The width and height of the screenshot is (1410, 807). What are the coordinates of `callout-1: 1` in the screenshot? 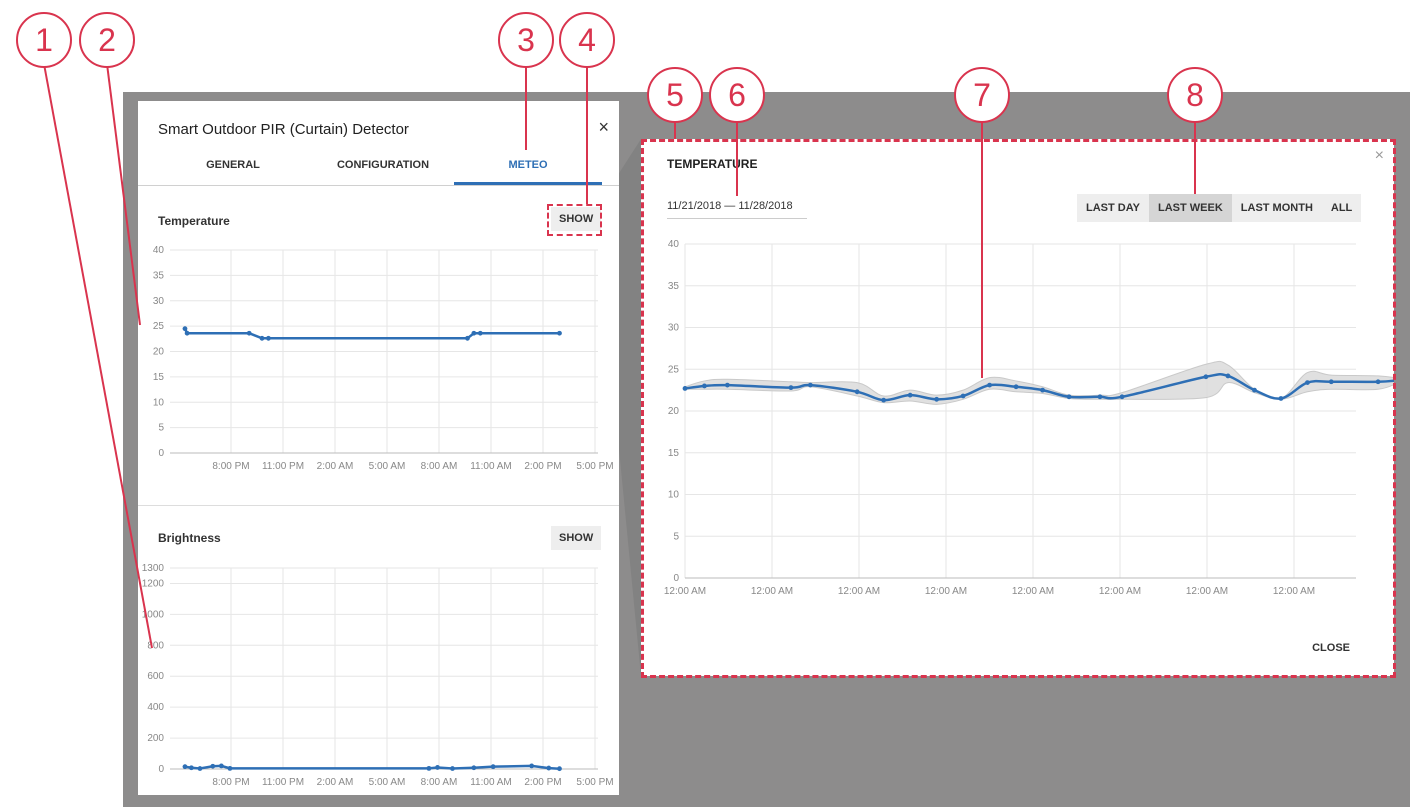 It's located at (44, 40).